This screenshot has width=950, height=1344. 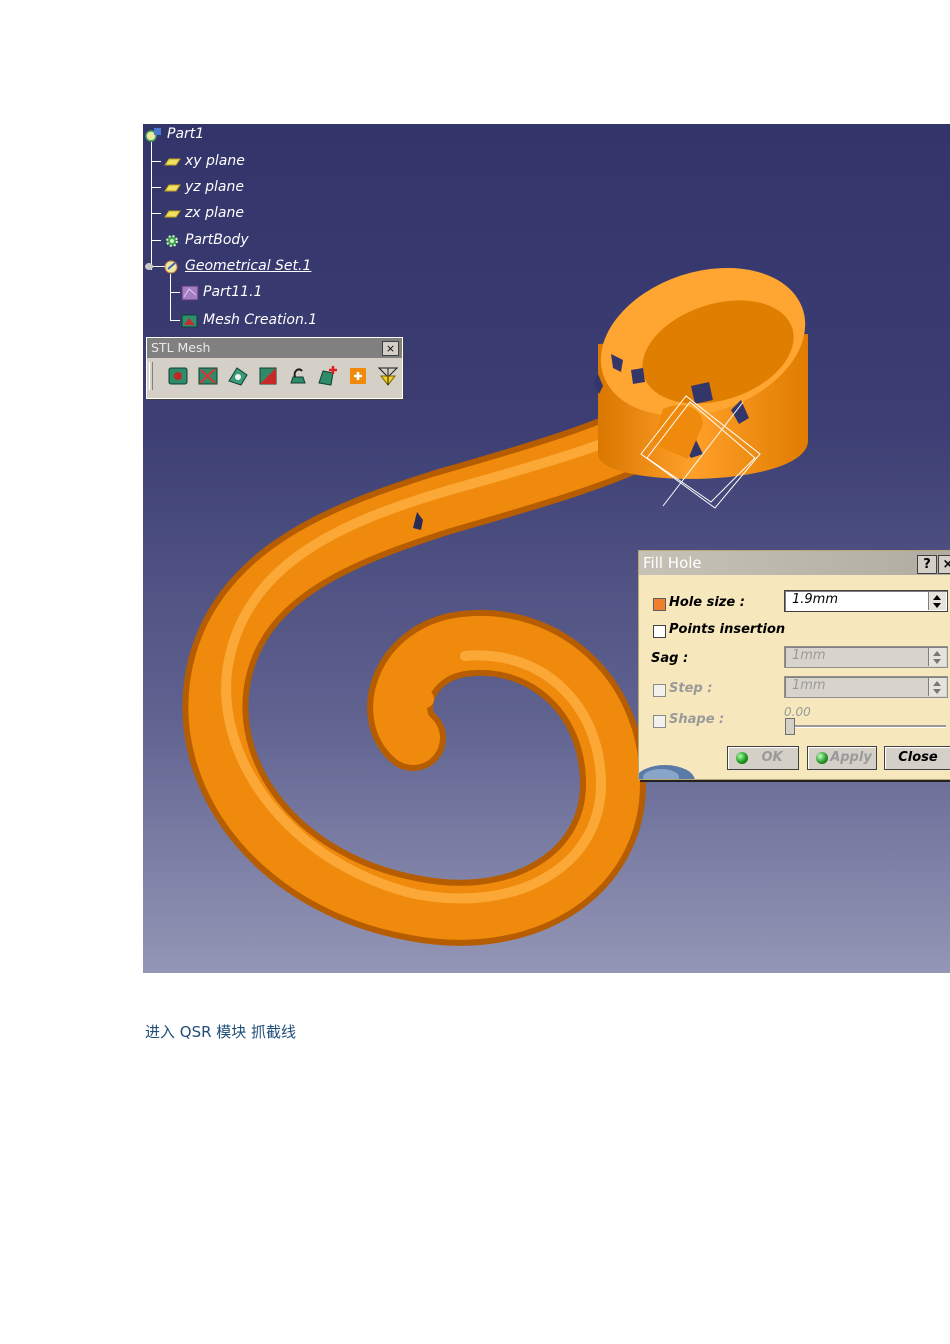 What do you see at coordinates (937, 657) in the screenshot?
I see `sag-spinner` at bounding box center [937, 657].